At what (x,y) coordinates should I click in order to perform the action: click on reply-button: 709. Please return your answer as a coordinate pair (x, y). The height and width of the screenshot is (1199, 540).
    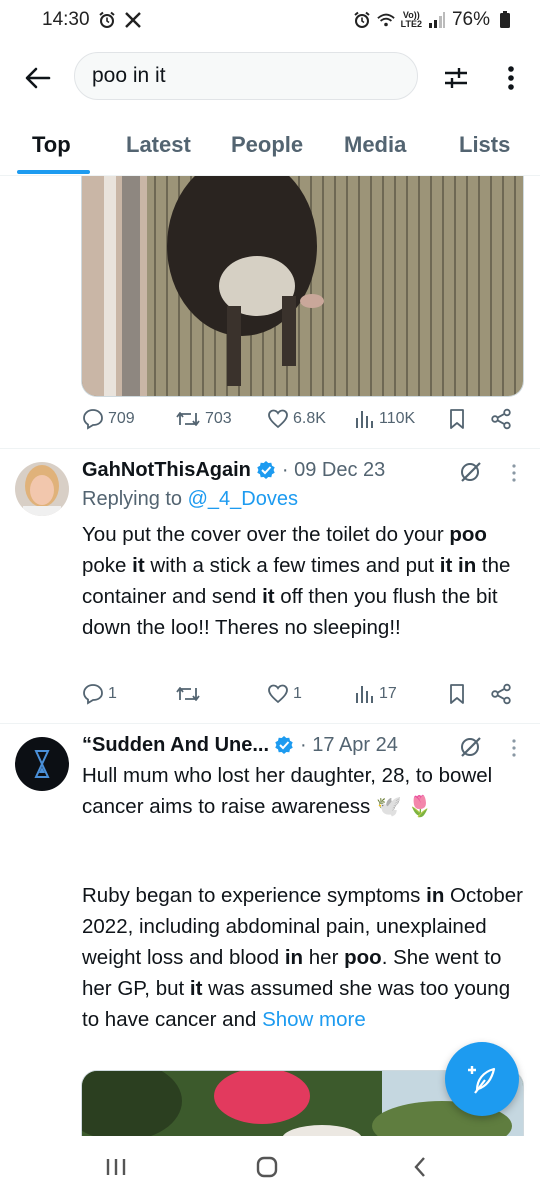
    Looking at the image, I should click on (108, 419).